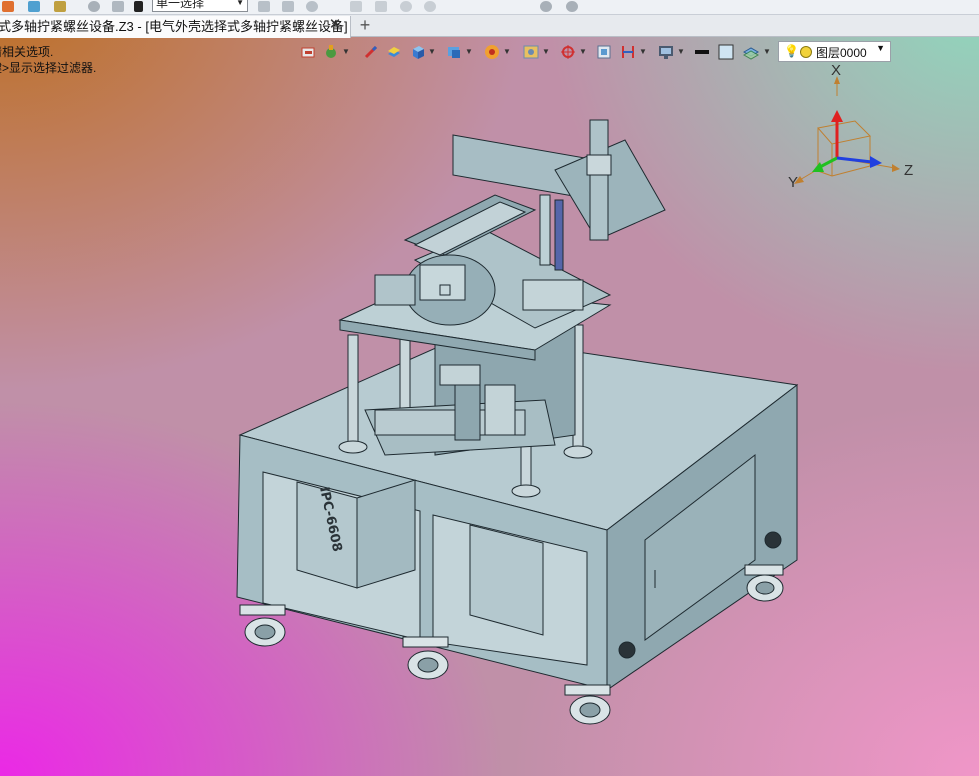 This screenshot has height=776, width=979. I want to click on settings-icon, so click(546, 6).